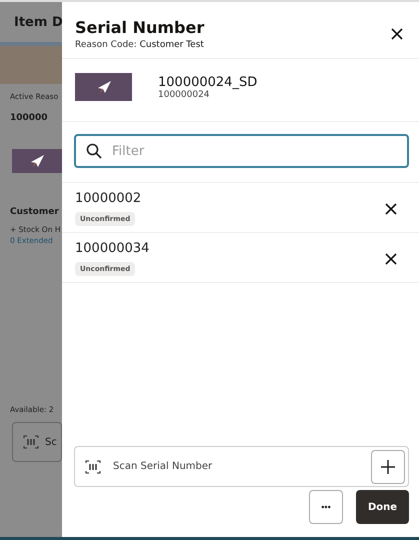 The width and height of the screenshot is (419, 540). I want to click on scan-button: Sc, so click(37, 442).